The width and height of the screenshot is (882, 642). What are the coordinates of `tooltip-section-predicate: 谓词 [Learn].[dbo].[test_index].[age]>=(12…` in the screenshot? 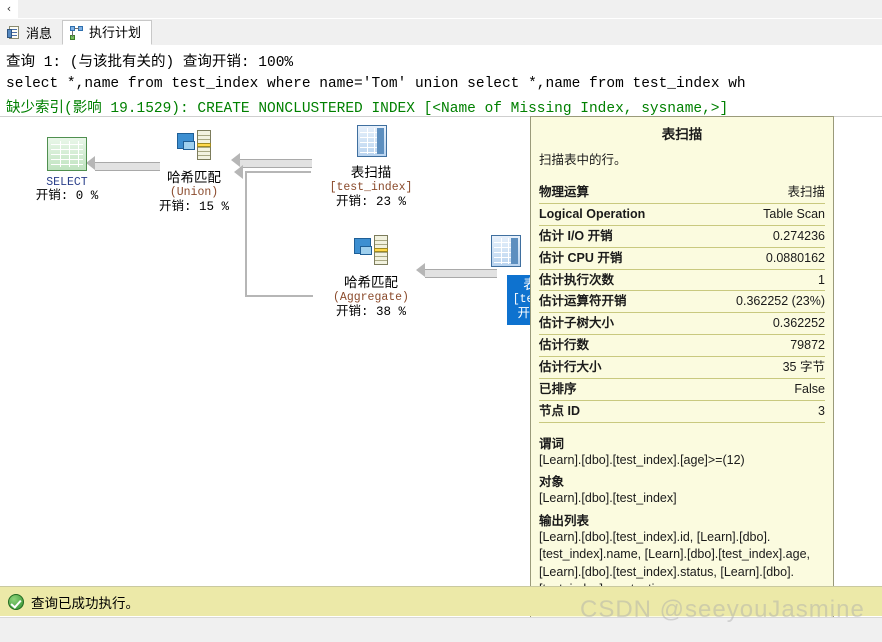 It's located at (682, 451).